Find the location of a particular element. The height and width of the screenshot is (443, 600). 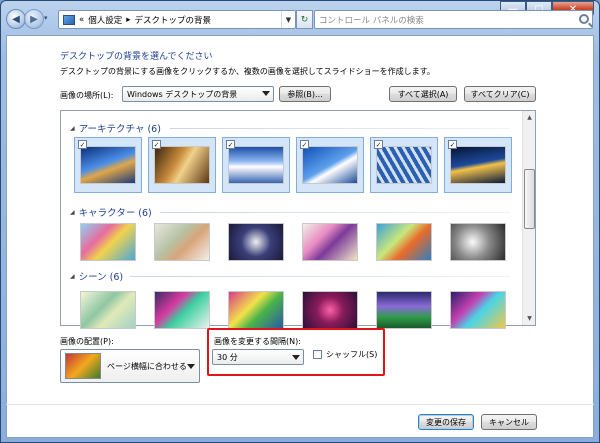

position-select: ページ横幅に合わせる is located at coordinates (130, 366).